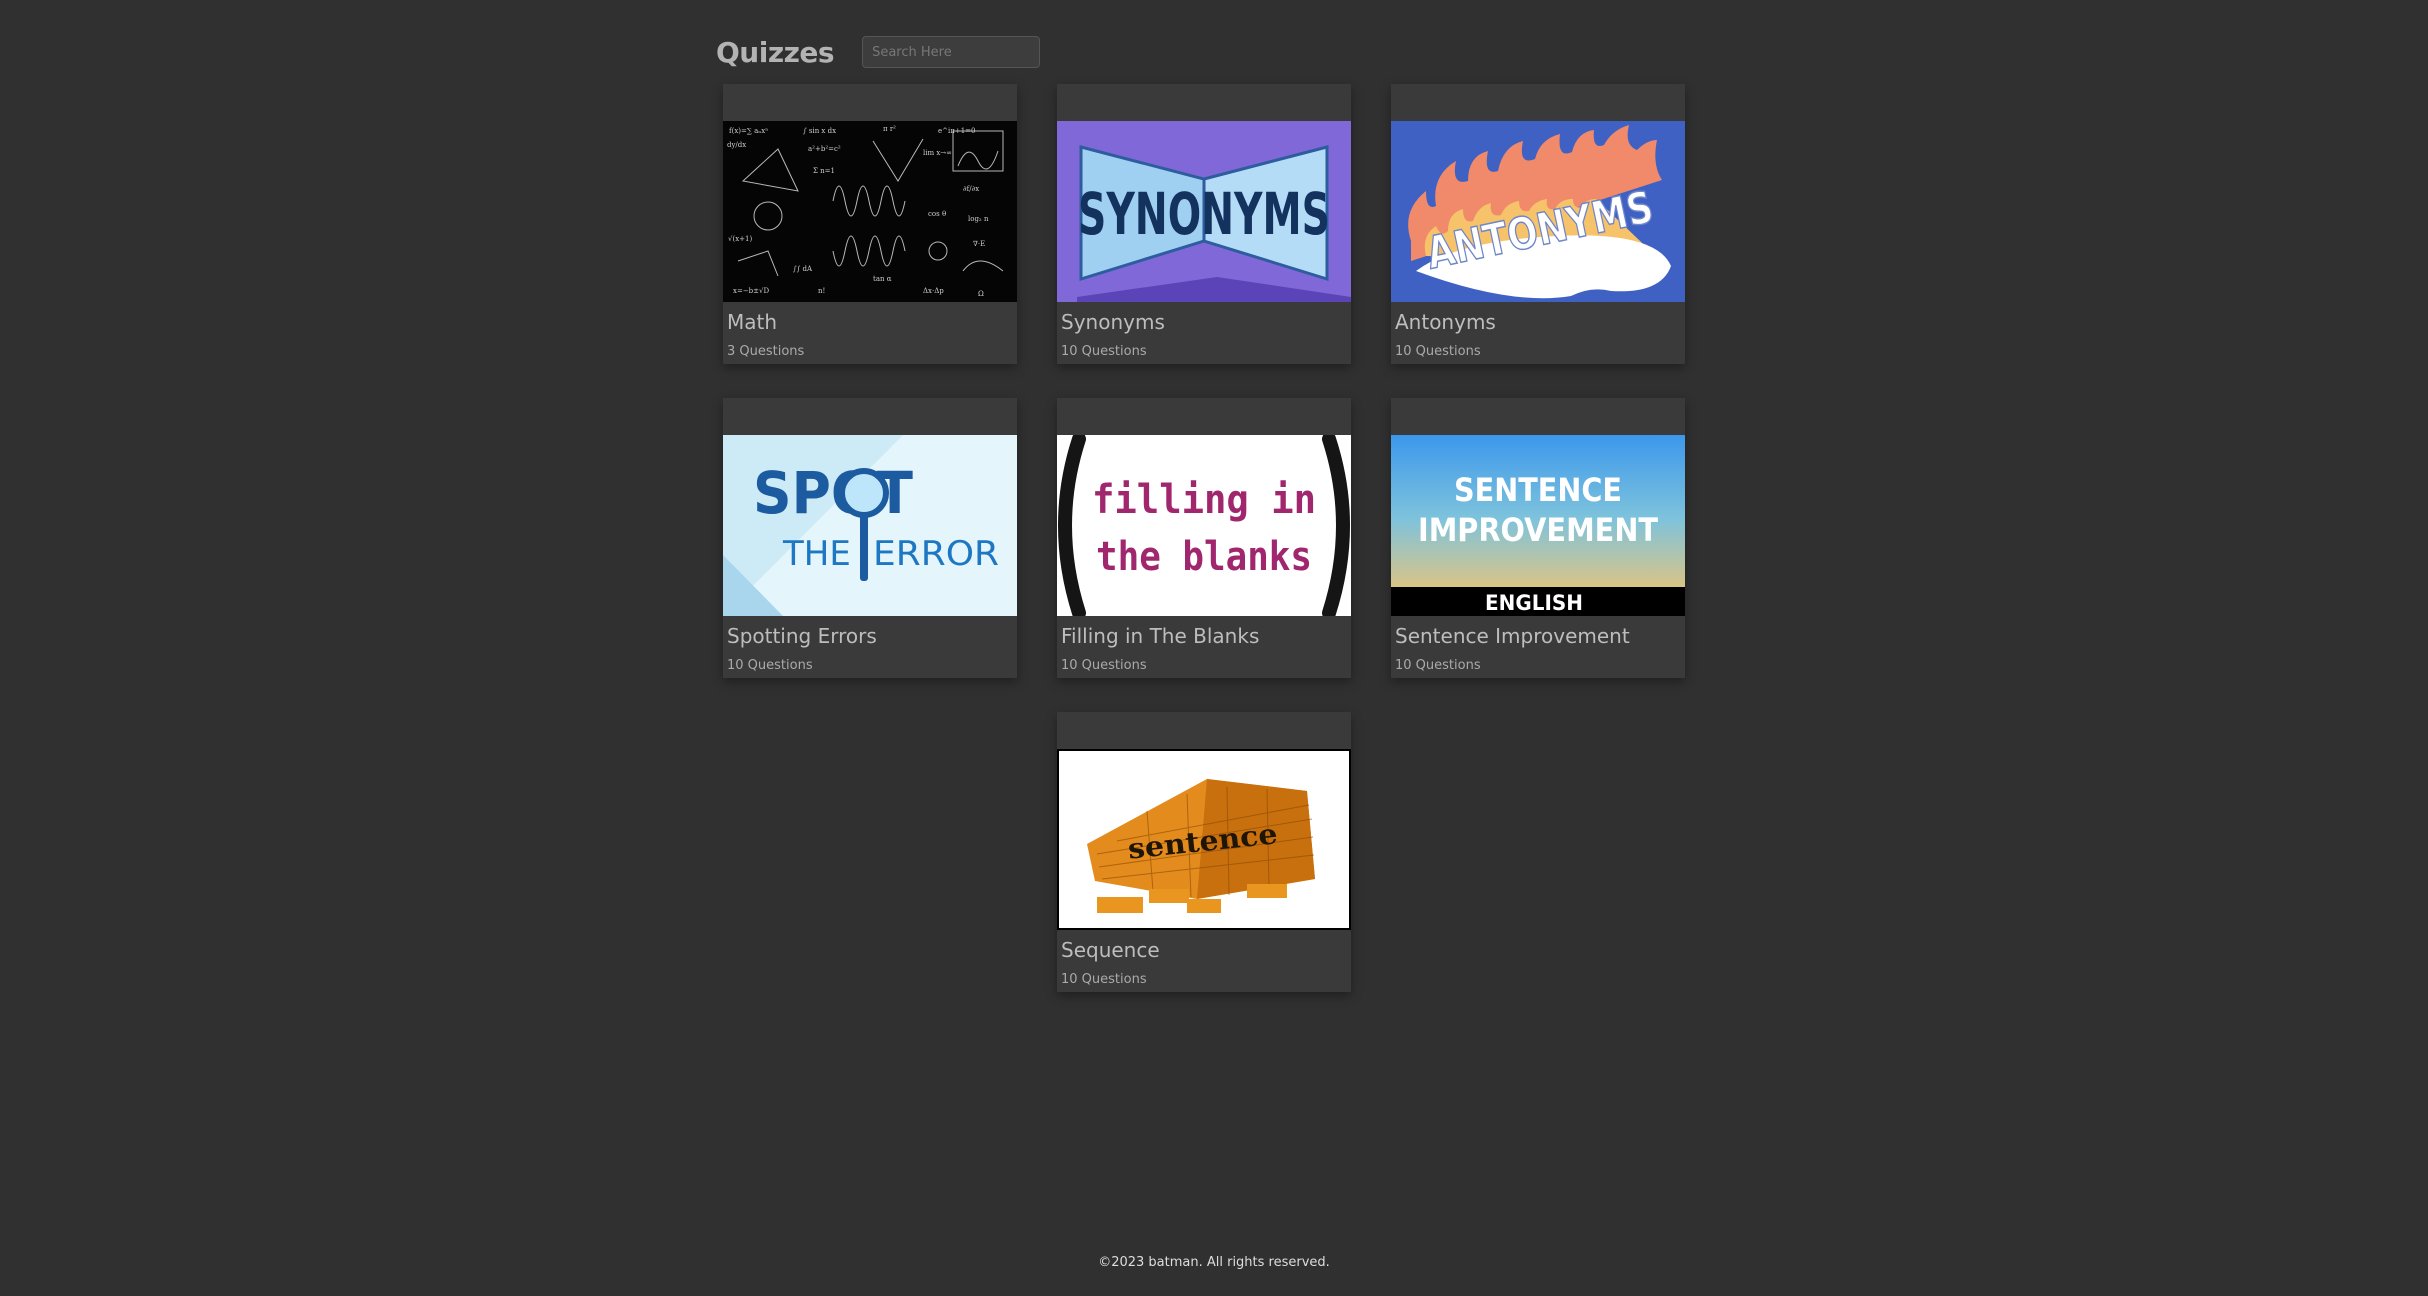  I want to click on svg-text: Σ n=1, so click(824, 171).